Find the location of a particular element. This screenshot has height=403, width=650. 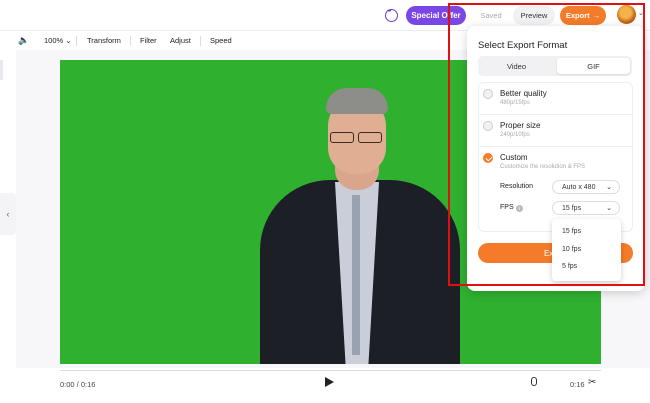

option-better-quality-subtitle: 480p/15fps is located at coordinates (515, 103).